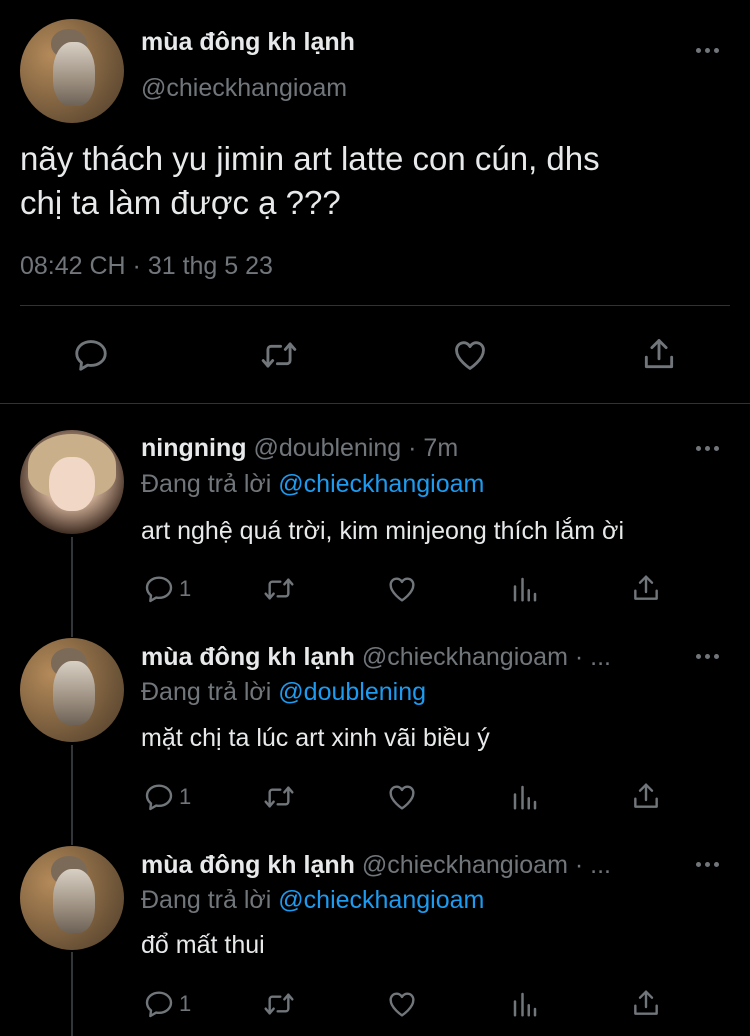  What do you see at coordinates (709, 866) in the screenshot?
I see `reply3-more-icon` at bounding box center [709, 866].